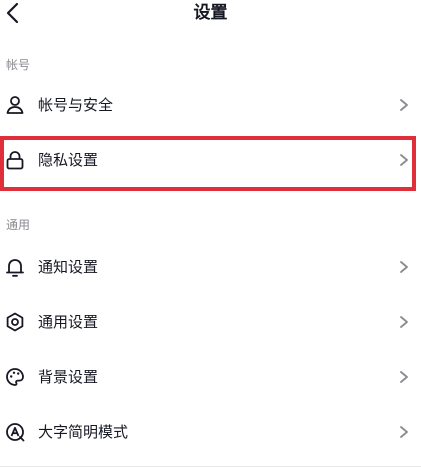 The height and width of the screenshot is (469, 421). What do you see at coordinates (83, 432) in the screenshot?
I see `item-label: 大字简明模式` at bounding box center [83, 432].